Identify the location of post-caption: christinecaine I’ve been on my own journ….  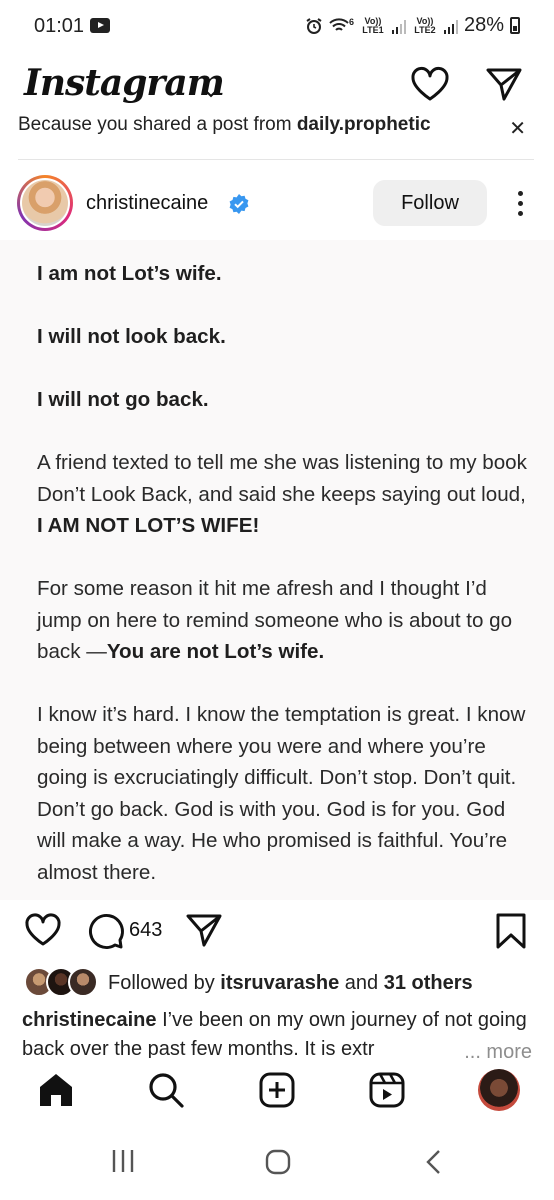
(278, 1032).